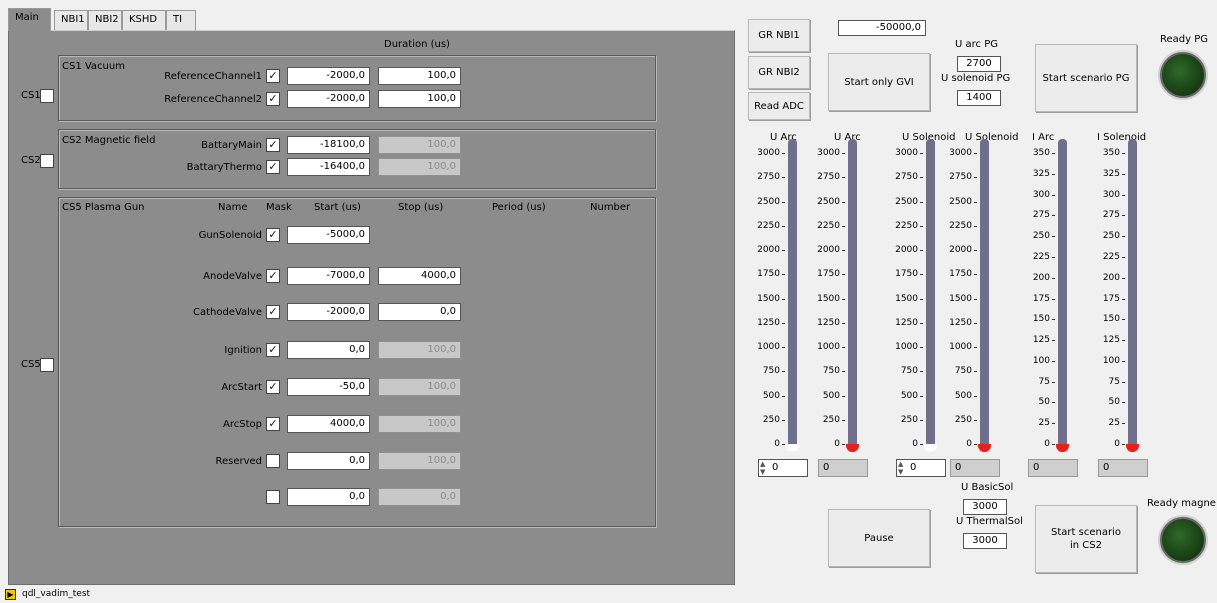 This screenshot has height=603, width=1217. Describe the element at coordinates (828, 274) in the screenshot. I see `meter-tick-label: 1750` at that location.